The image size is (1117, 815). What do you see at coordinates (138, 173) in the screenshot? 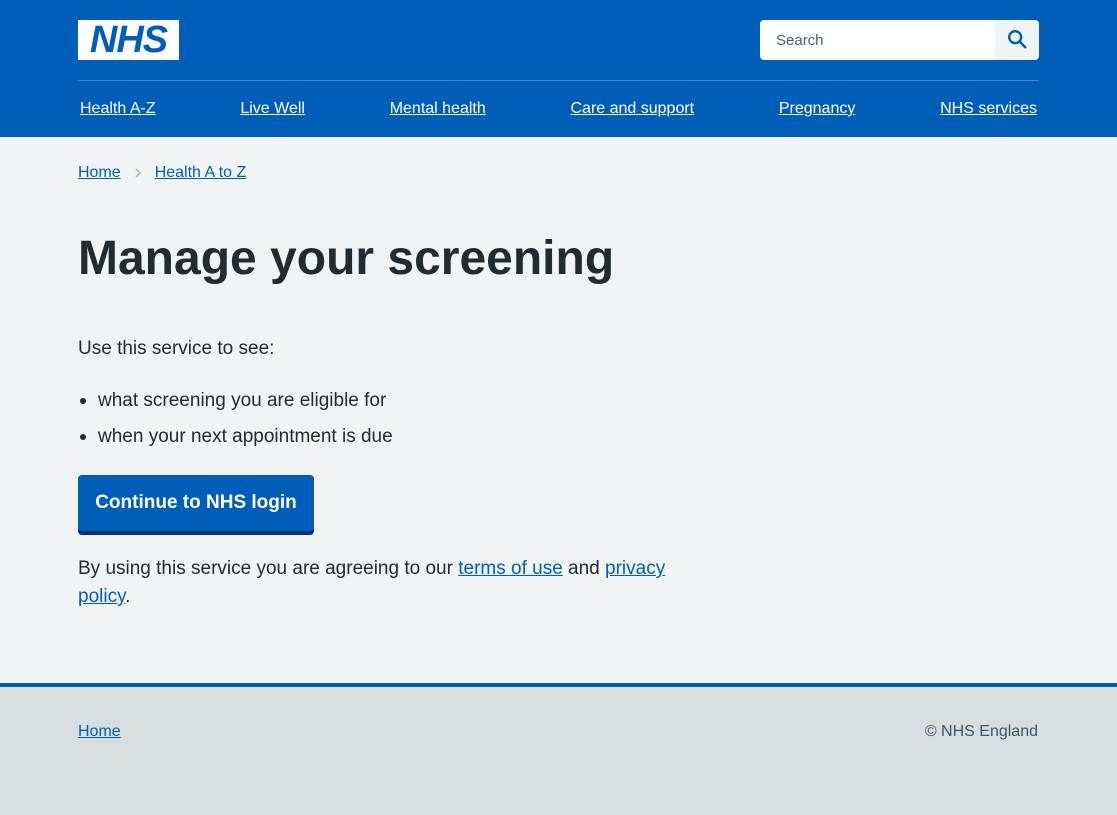
I see `chevron-right-icon` at bounding box center [138, 173].